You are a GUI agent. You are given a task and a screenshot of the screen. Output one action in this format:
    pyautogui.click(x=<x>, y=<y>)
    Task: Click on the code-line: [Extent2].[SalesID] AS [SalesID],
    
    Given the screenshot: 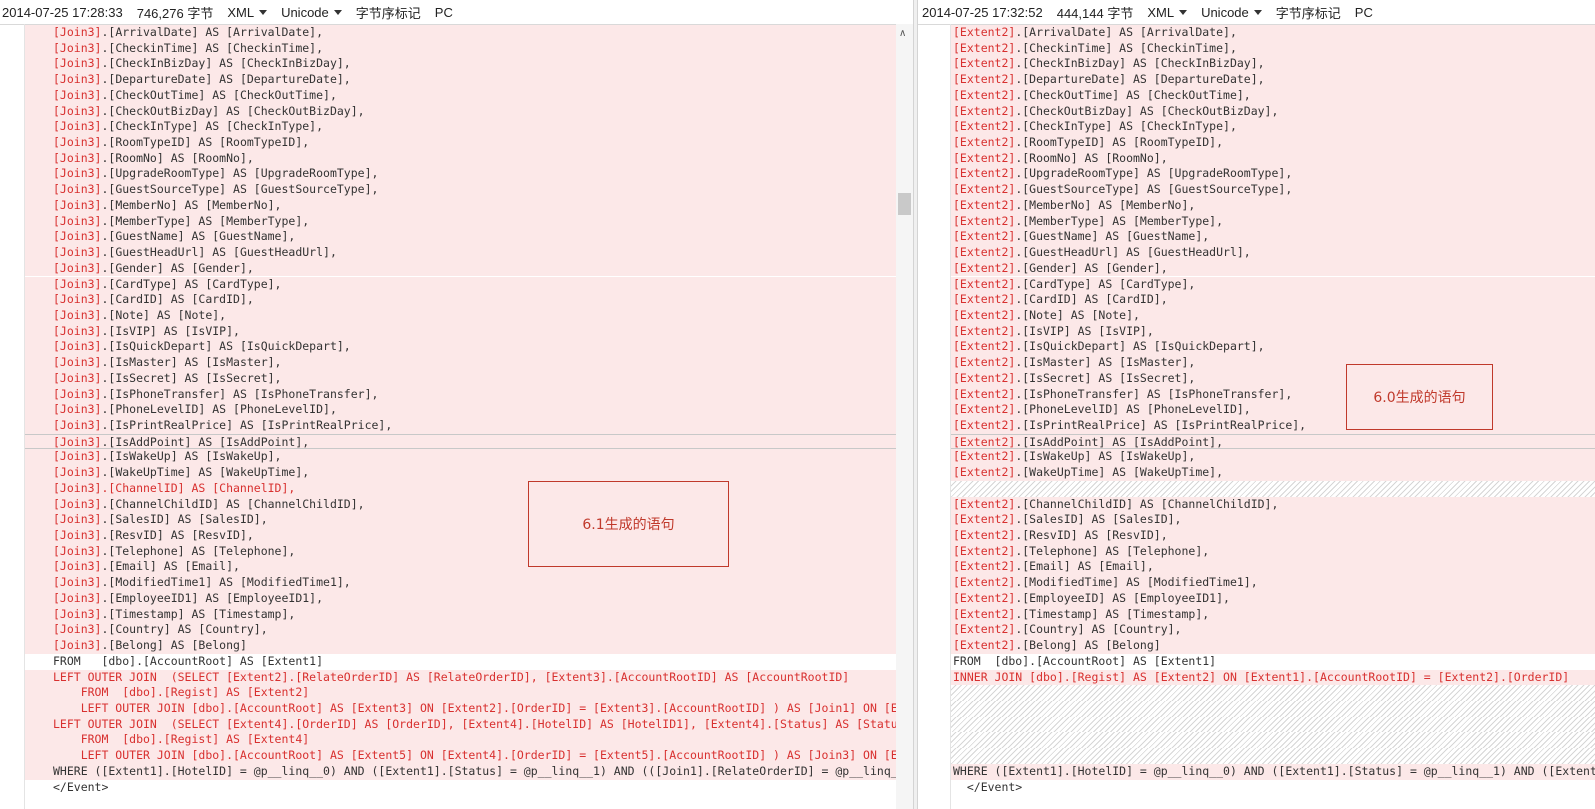 What is the action you would take?
    pyautogui.click(x=1273, y=520)
    